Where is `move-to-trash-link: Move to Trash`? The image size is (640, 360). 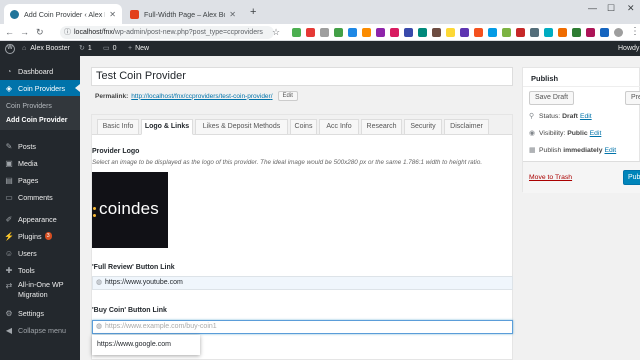
move-to-trash-link: Move to Trash is located at coordinates (550, 177).